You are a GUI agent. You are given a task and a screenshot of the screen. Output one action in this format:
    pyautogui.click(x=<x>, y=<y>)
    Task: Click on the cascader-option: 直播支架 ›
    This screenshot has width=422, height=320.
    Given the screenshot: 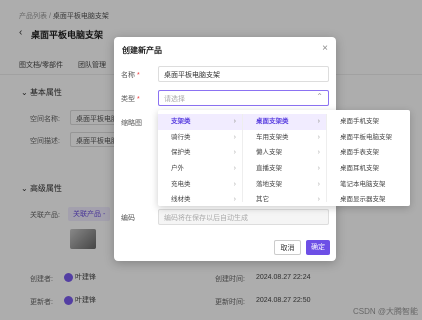 What is the action you would take?
    pyautogui.click(x=284, y=169)
    